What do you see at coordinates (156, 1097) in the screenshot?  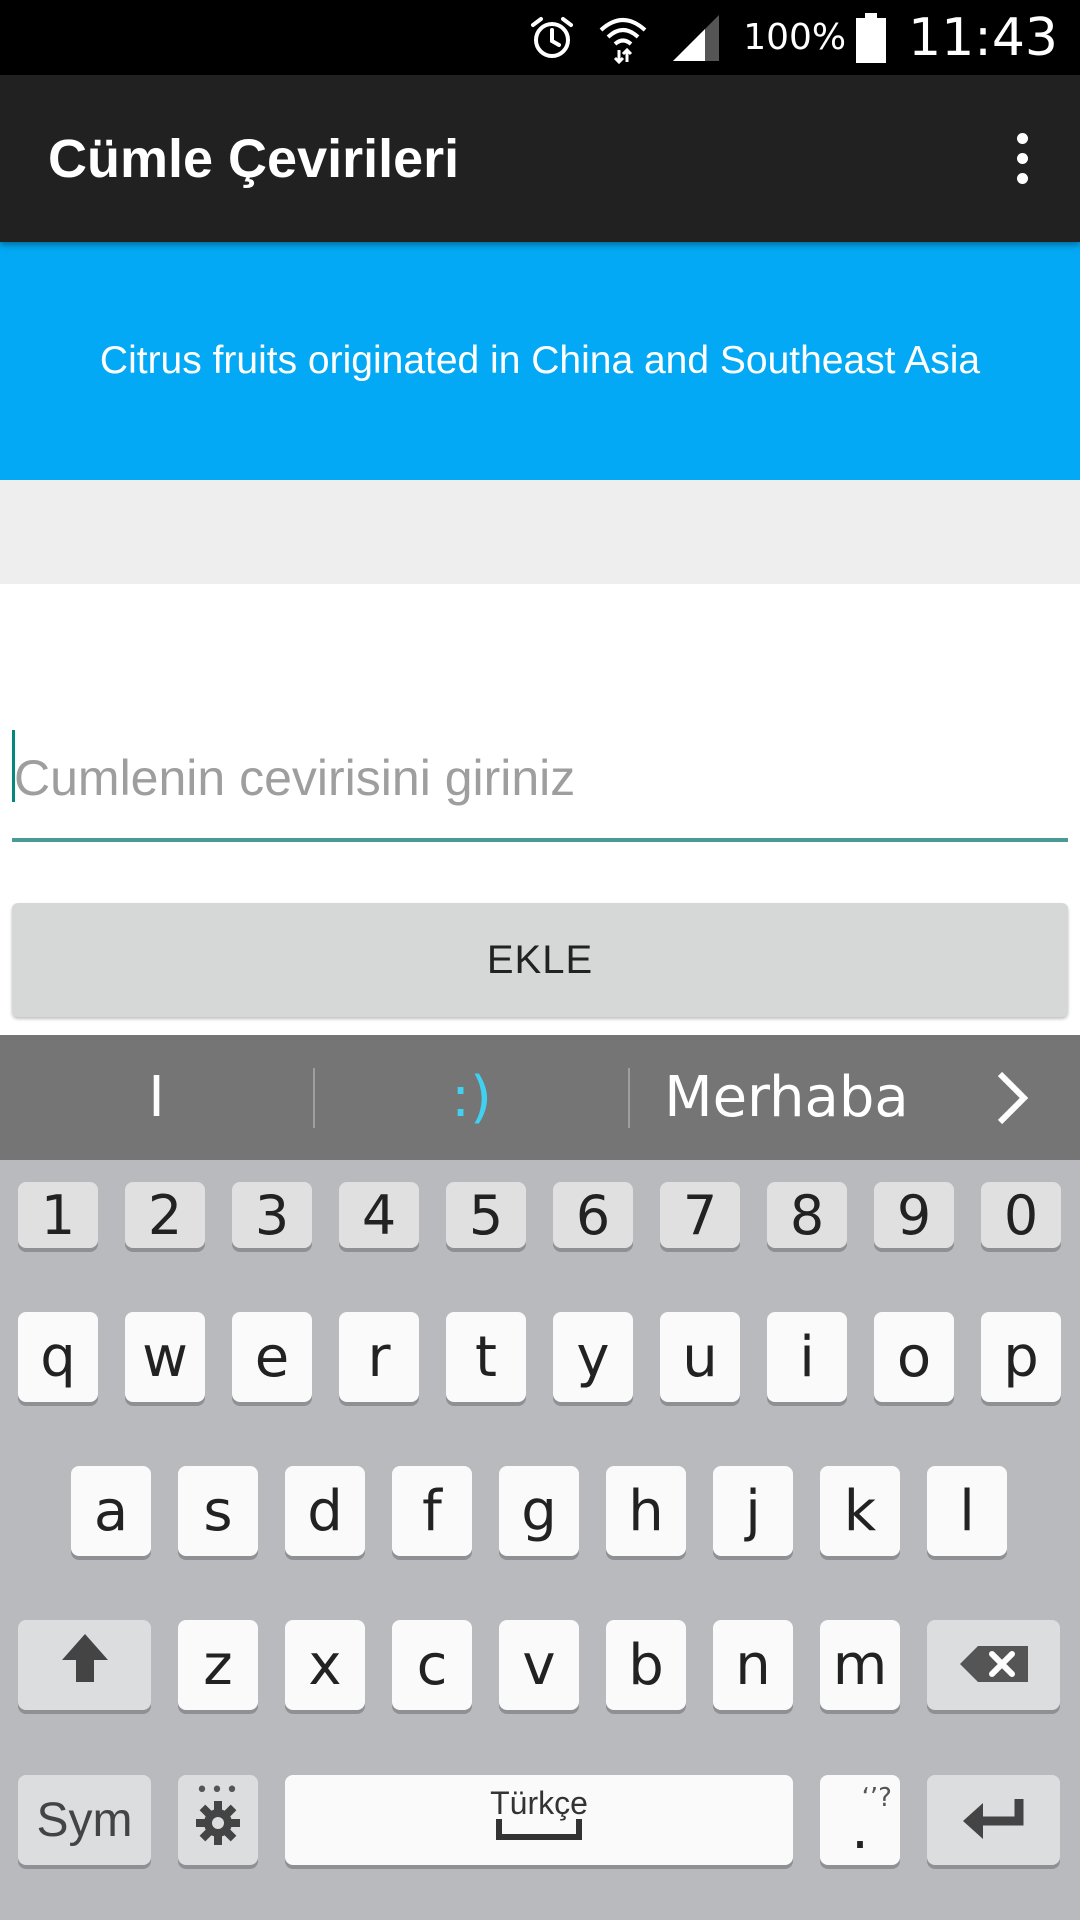 I see `suggestion-item: I` at bounding box center [156, 1097].